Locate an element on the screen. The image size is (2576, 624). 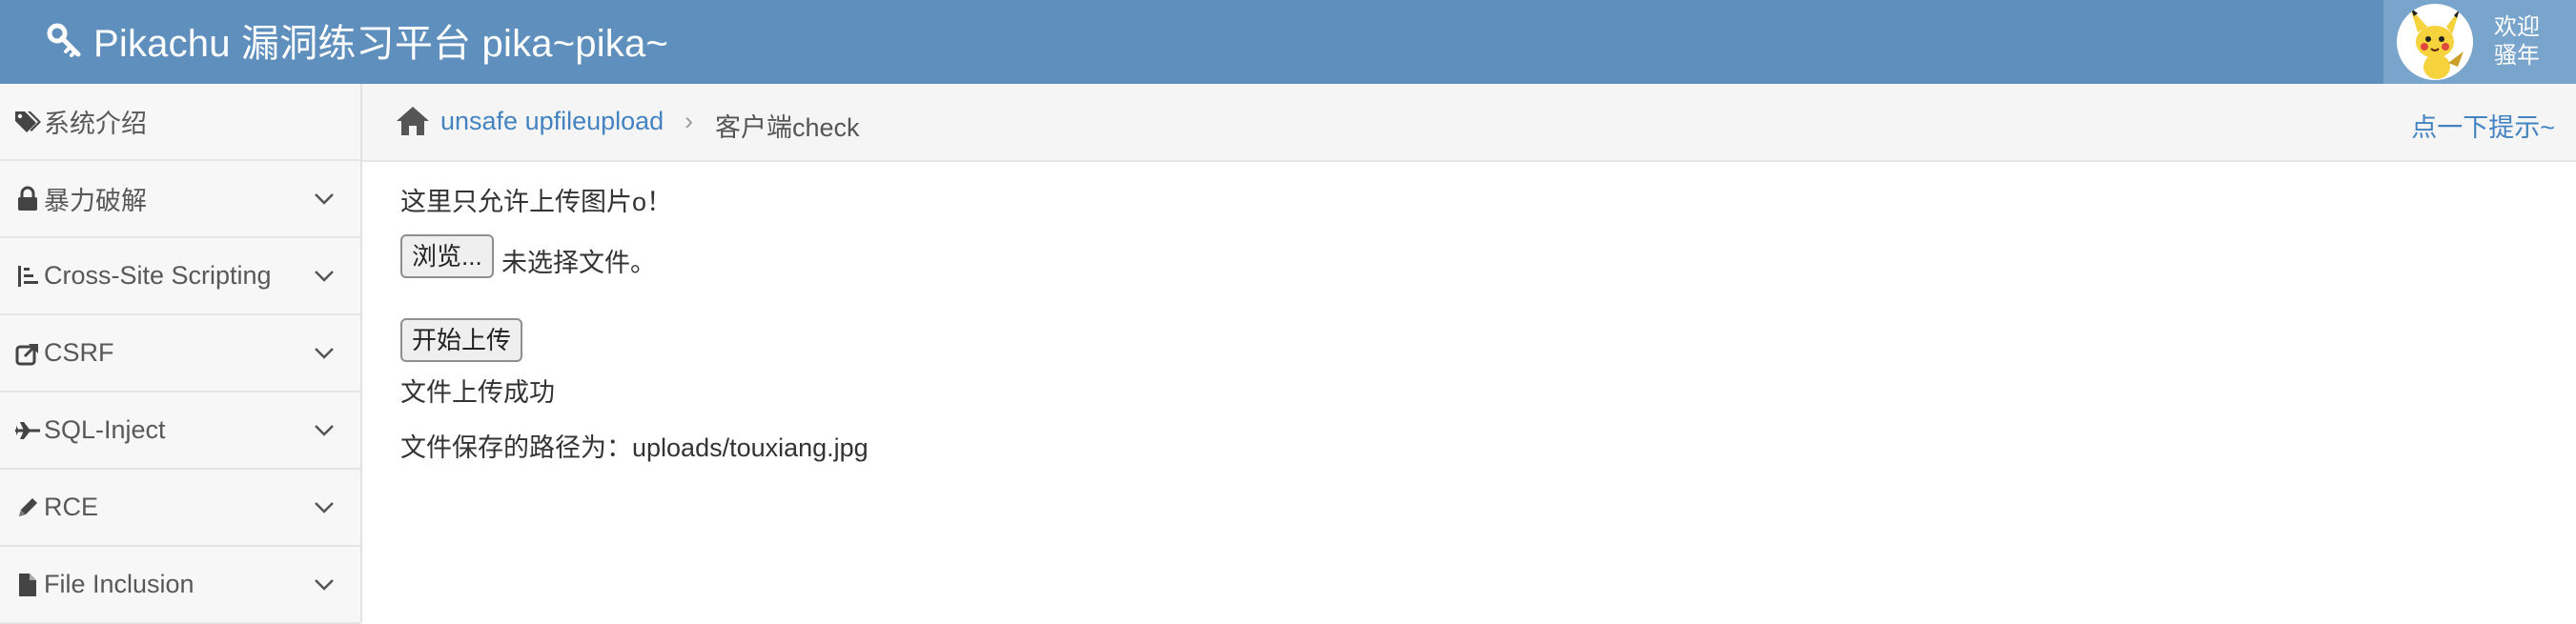
sidebar-item-label: Cross-Site Scripting is located at coordinates (158, 275).